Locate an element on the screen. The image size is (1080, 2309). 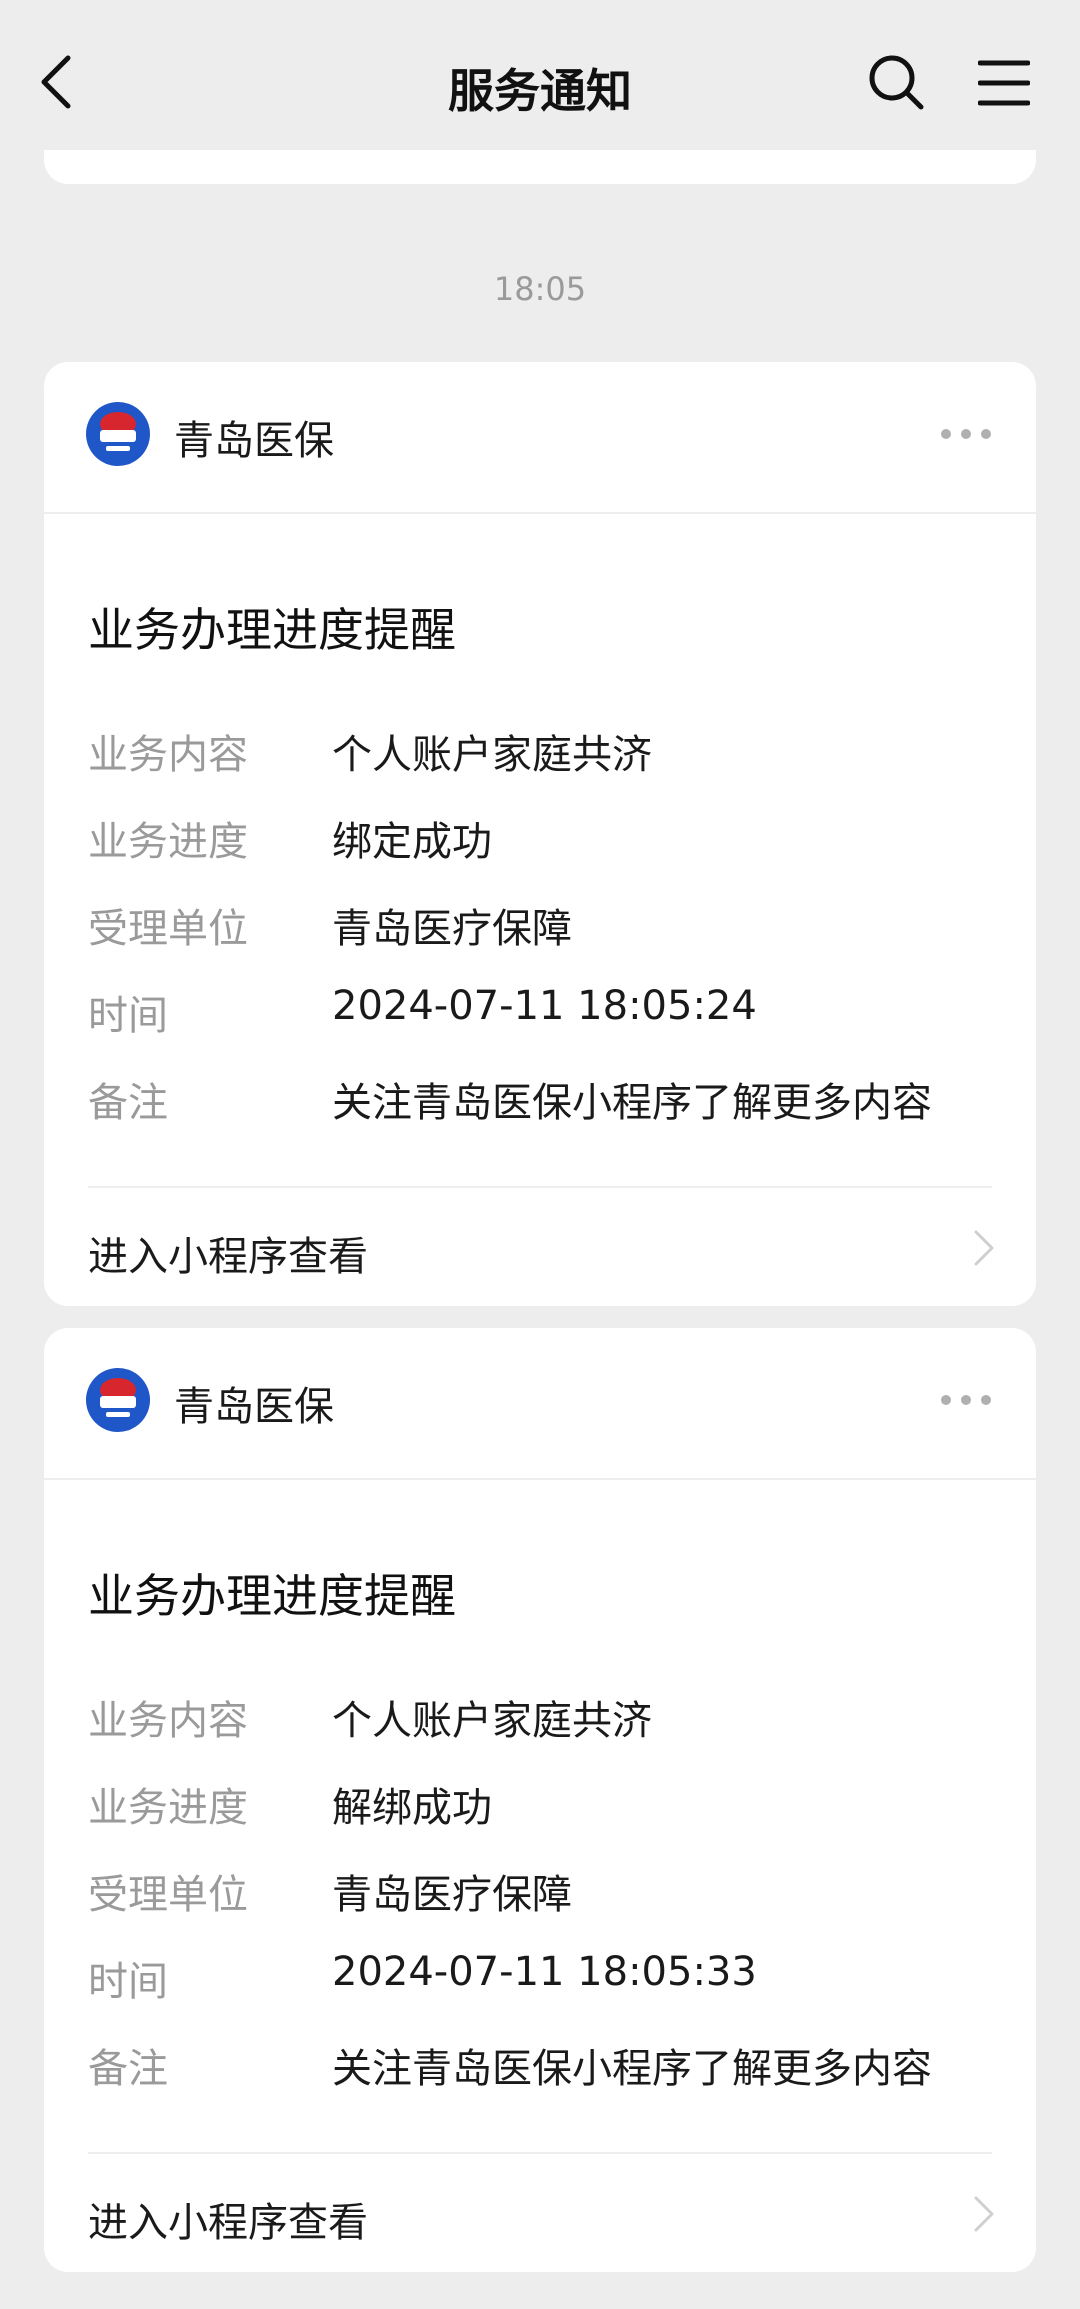
row-value: 解绑成功 is located at coordinates (412, 1808).